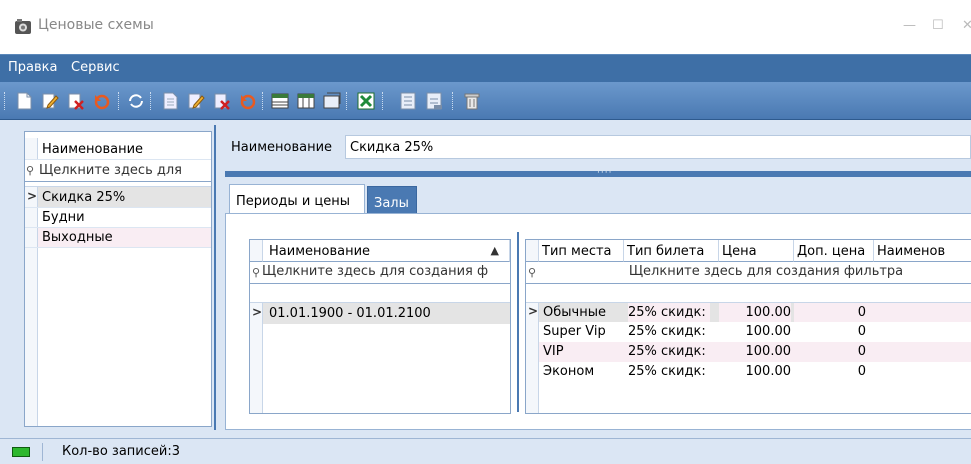  I want to click on table-row: Super Vip 25% скидк: 100.00 0, so click(748, 332).